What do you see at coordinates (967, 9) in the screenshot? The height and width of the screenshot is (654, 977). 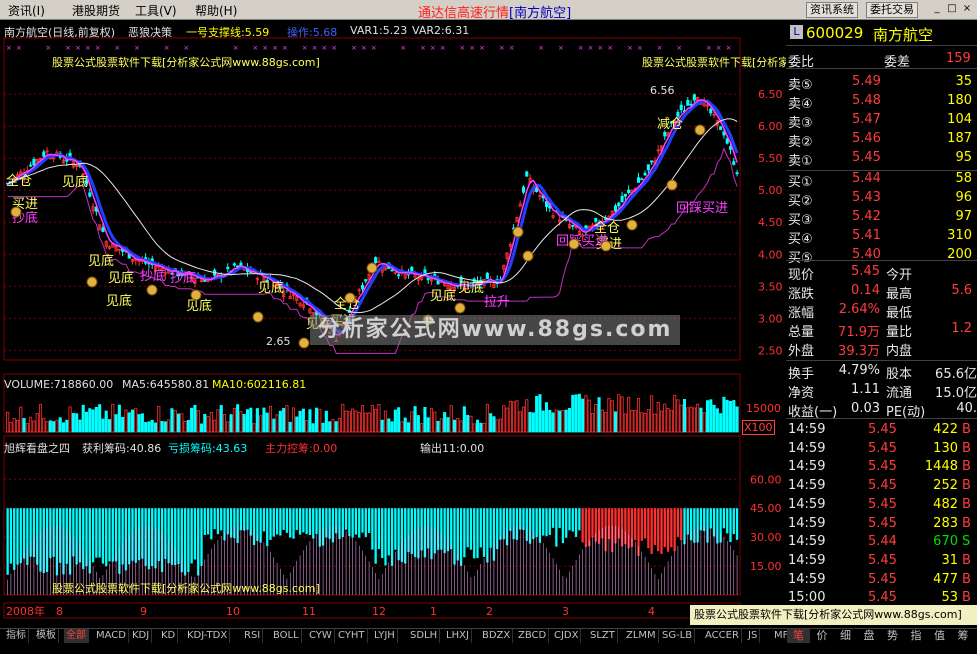 I see `close-icon: ×` at bounding box center [967, 9].